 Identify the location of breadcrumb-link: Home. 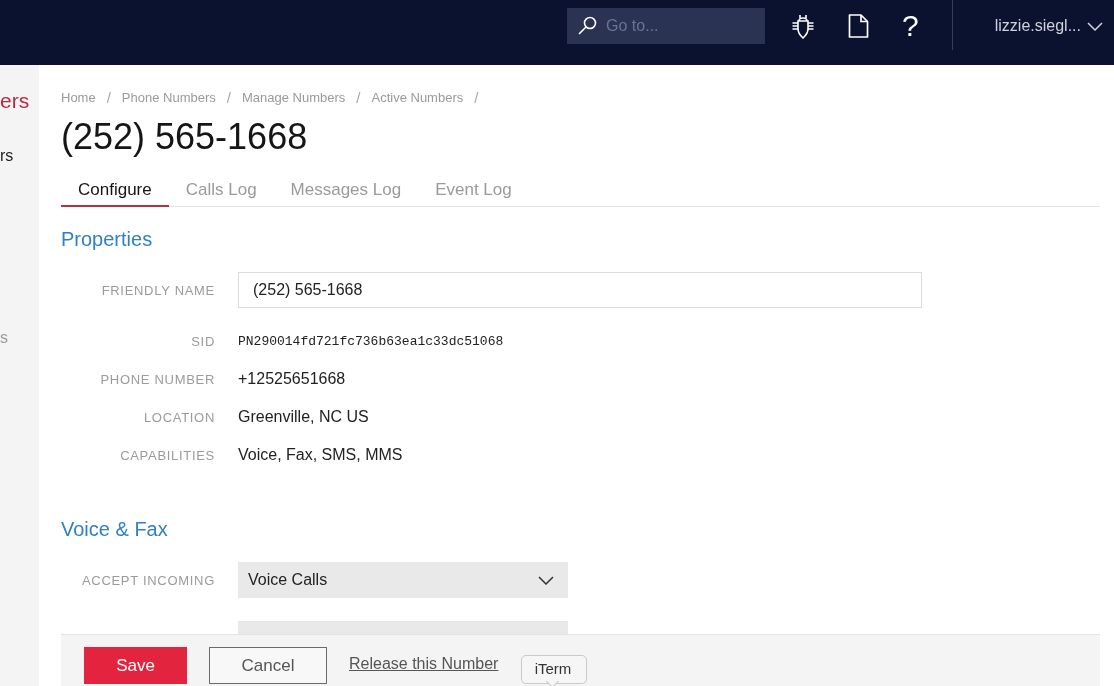
(78, 98).